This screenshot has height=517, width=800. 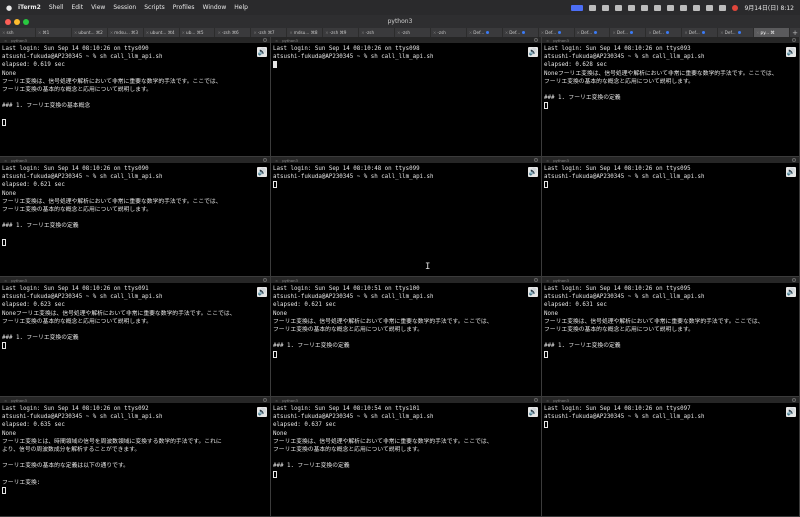 What do you see at coordinates (77, 7) in the screenshot?
I see `menu-item: Edit` at bounding box center [77, 7].